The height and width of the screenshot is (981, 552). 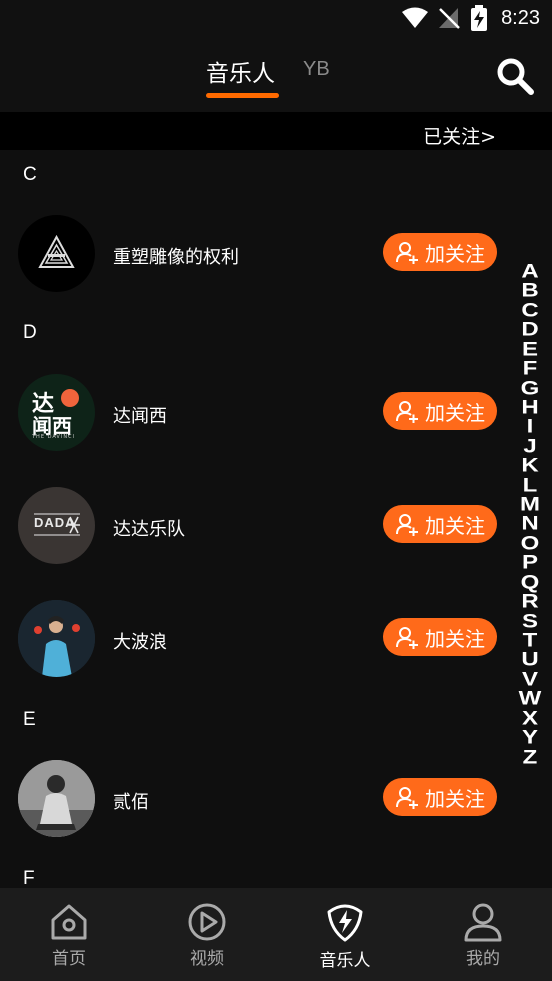 What do you see at coordinates (529, 602) in the screenshot?
I see `index-letter-r: R` at bounding box center [529, 602].